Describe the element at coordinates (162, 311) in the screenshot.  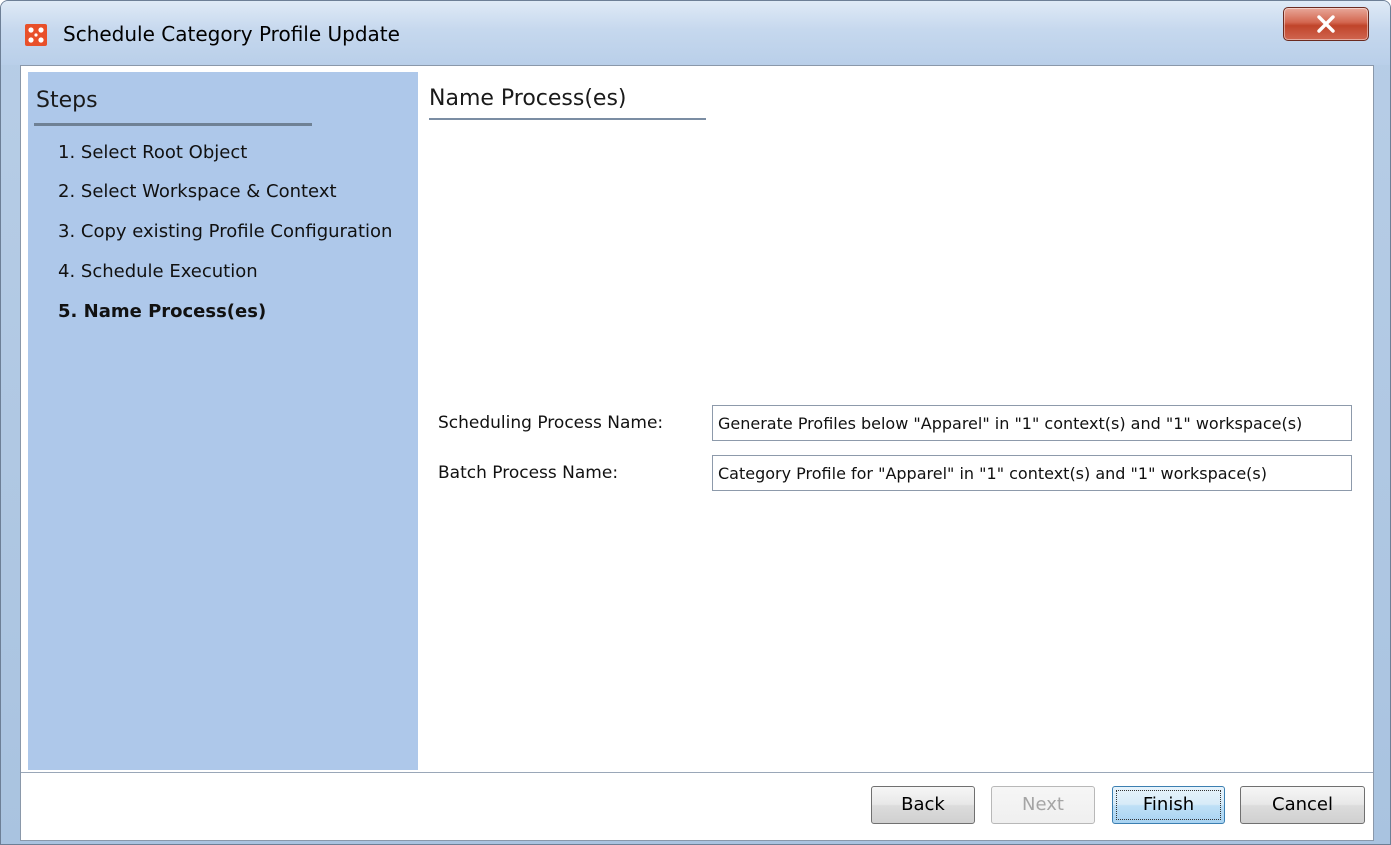
I see `step-name-processes: 5. Name Process(es)` at that location.